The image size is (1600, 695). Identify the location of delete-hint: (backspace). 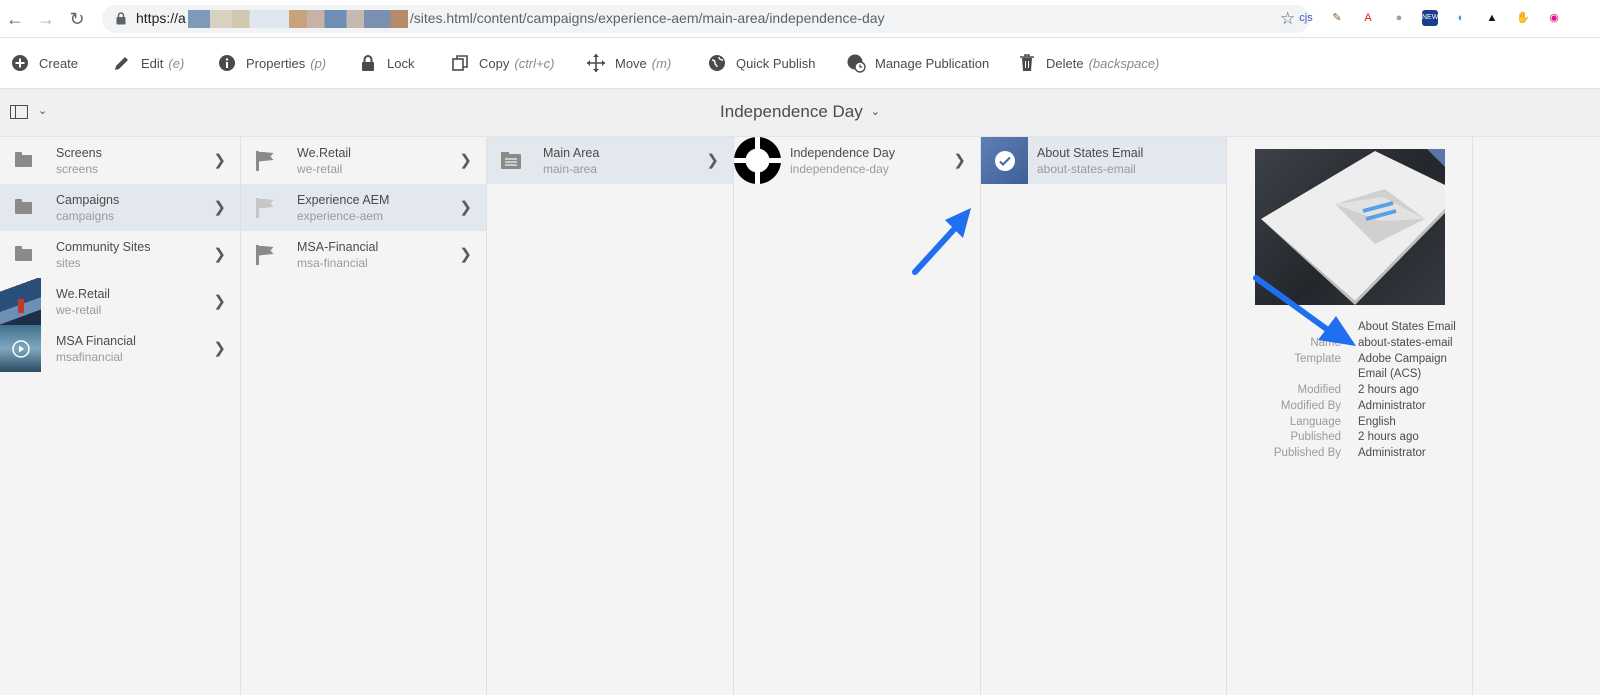
(1124, 63).